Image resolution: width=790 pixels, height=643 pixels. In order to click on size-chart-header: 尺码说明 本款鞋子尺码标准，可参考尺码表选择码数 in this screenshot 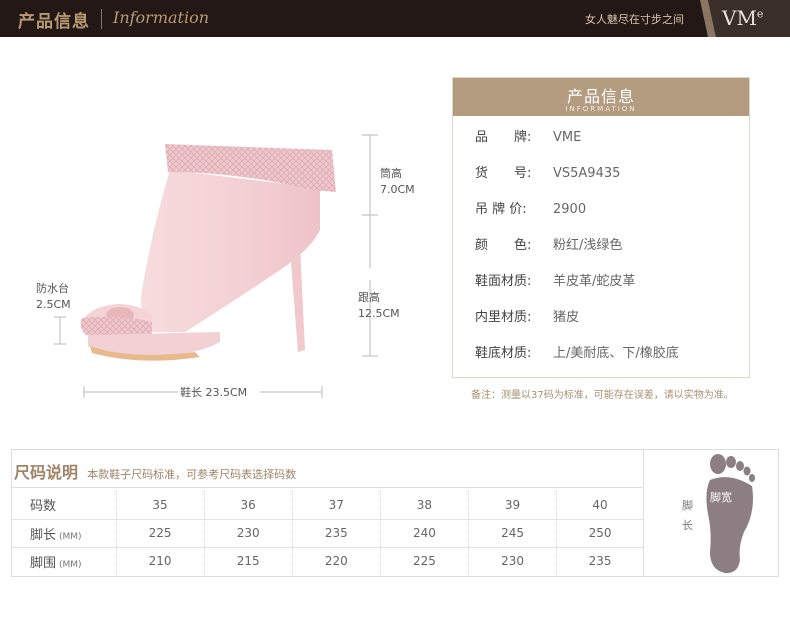, I will do `click(155, 471)`.